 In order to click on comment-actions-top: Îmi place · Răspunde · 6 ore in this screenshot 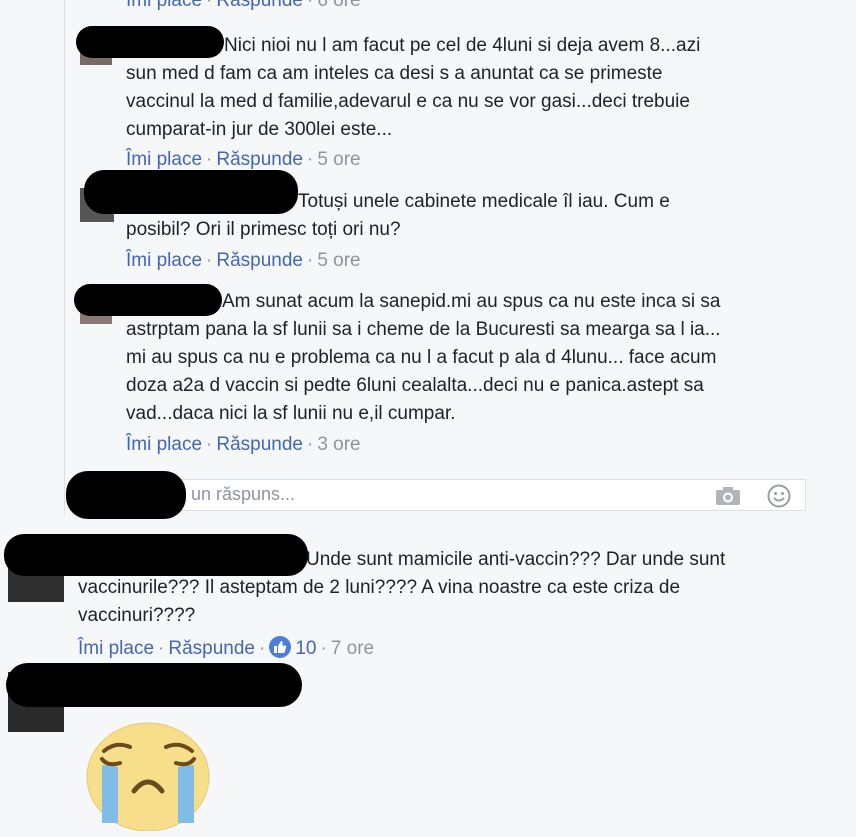, I will do `click(243, 6)`.